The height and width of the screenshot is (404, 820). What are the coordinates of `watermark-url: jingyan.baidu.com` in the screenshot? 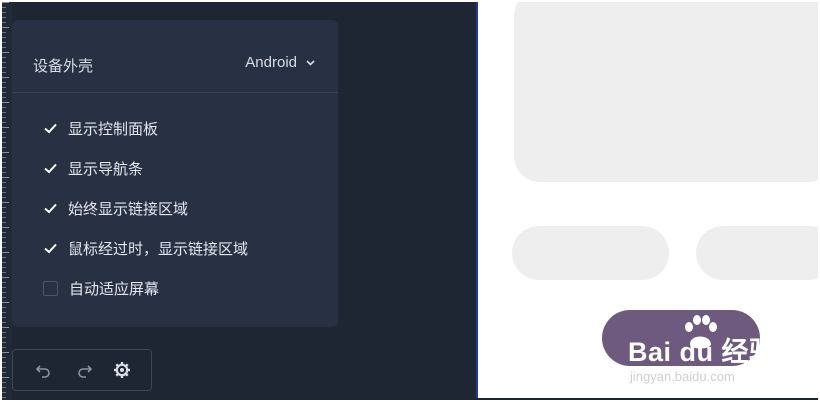 It's located at (682, 376).